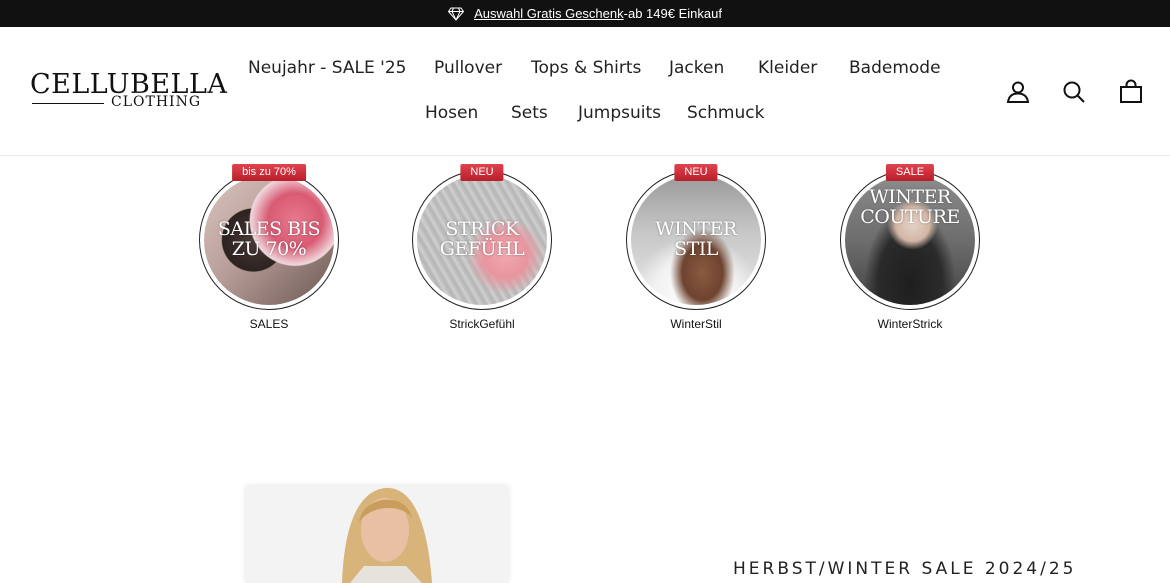 This screenshot has height=583, width=1170. Describe the element at coordinates (1131, 92) in the screenshot. I see `shopping-bag-icon` at that location.